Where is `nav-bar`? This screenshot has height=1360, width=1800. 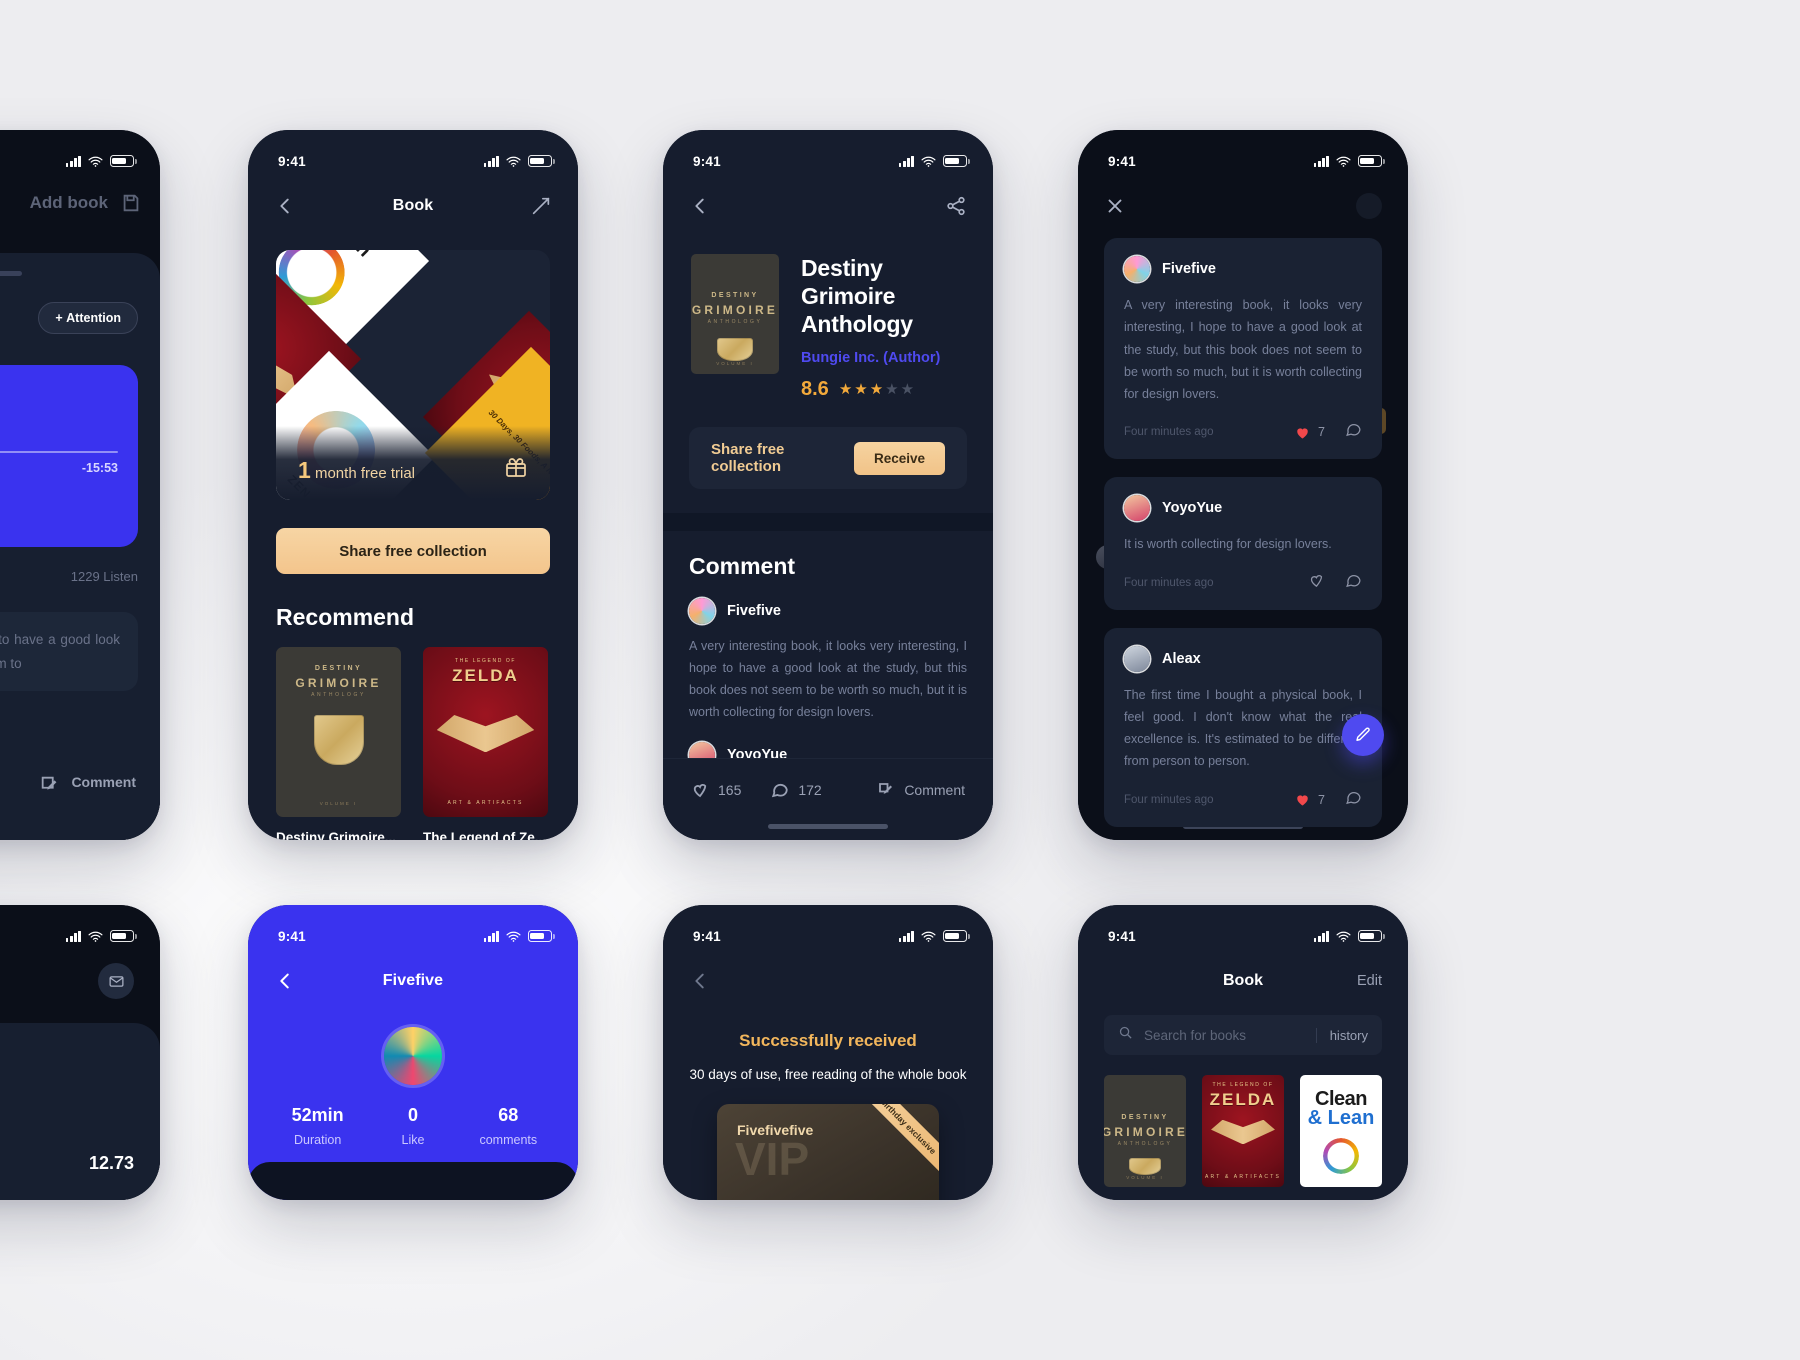
nav-bar is located at coordinates (828, 206).